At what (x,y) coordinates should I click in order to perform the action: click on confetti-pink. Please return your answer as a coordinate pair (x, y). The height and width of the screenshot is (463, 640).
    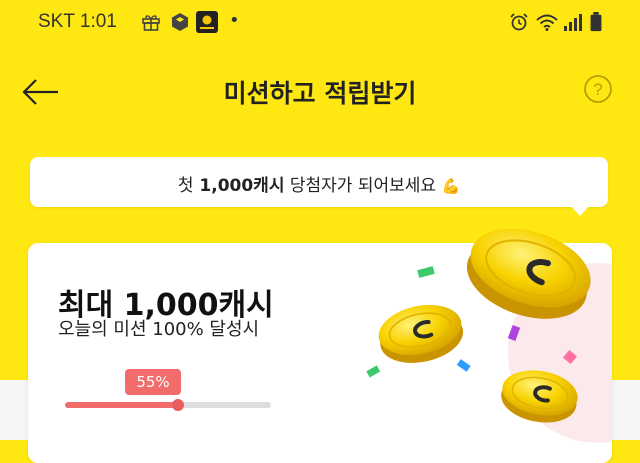
    Looking at the image, I should click on (570, 357).